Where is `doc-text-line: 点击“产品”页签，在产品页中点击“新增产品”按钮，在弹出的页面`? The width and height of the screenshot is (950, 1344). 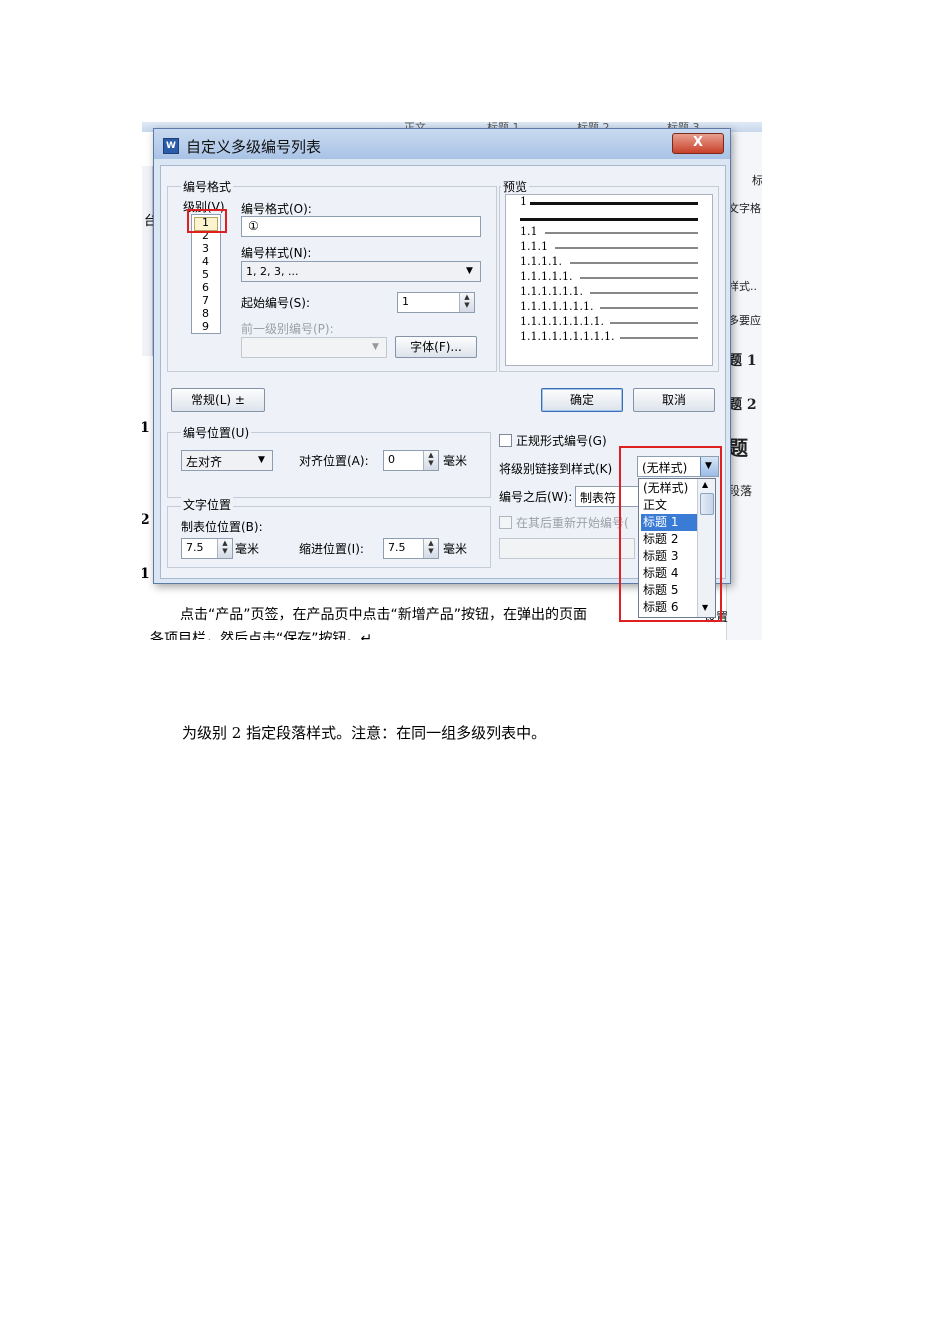 doc-text-line: 点击“产品”页签，在产品页中点击“新增产品”按钮，在弹出的页面 is located at coordinates (384, 615).